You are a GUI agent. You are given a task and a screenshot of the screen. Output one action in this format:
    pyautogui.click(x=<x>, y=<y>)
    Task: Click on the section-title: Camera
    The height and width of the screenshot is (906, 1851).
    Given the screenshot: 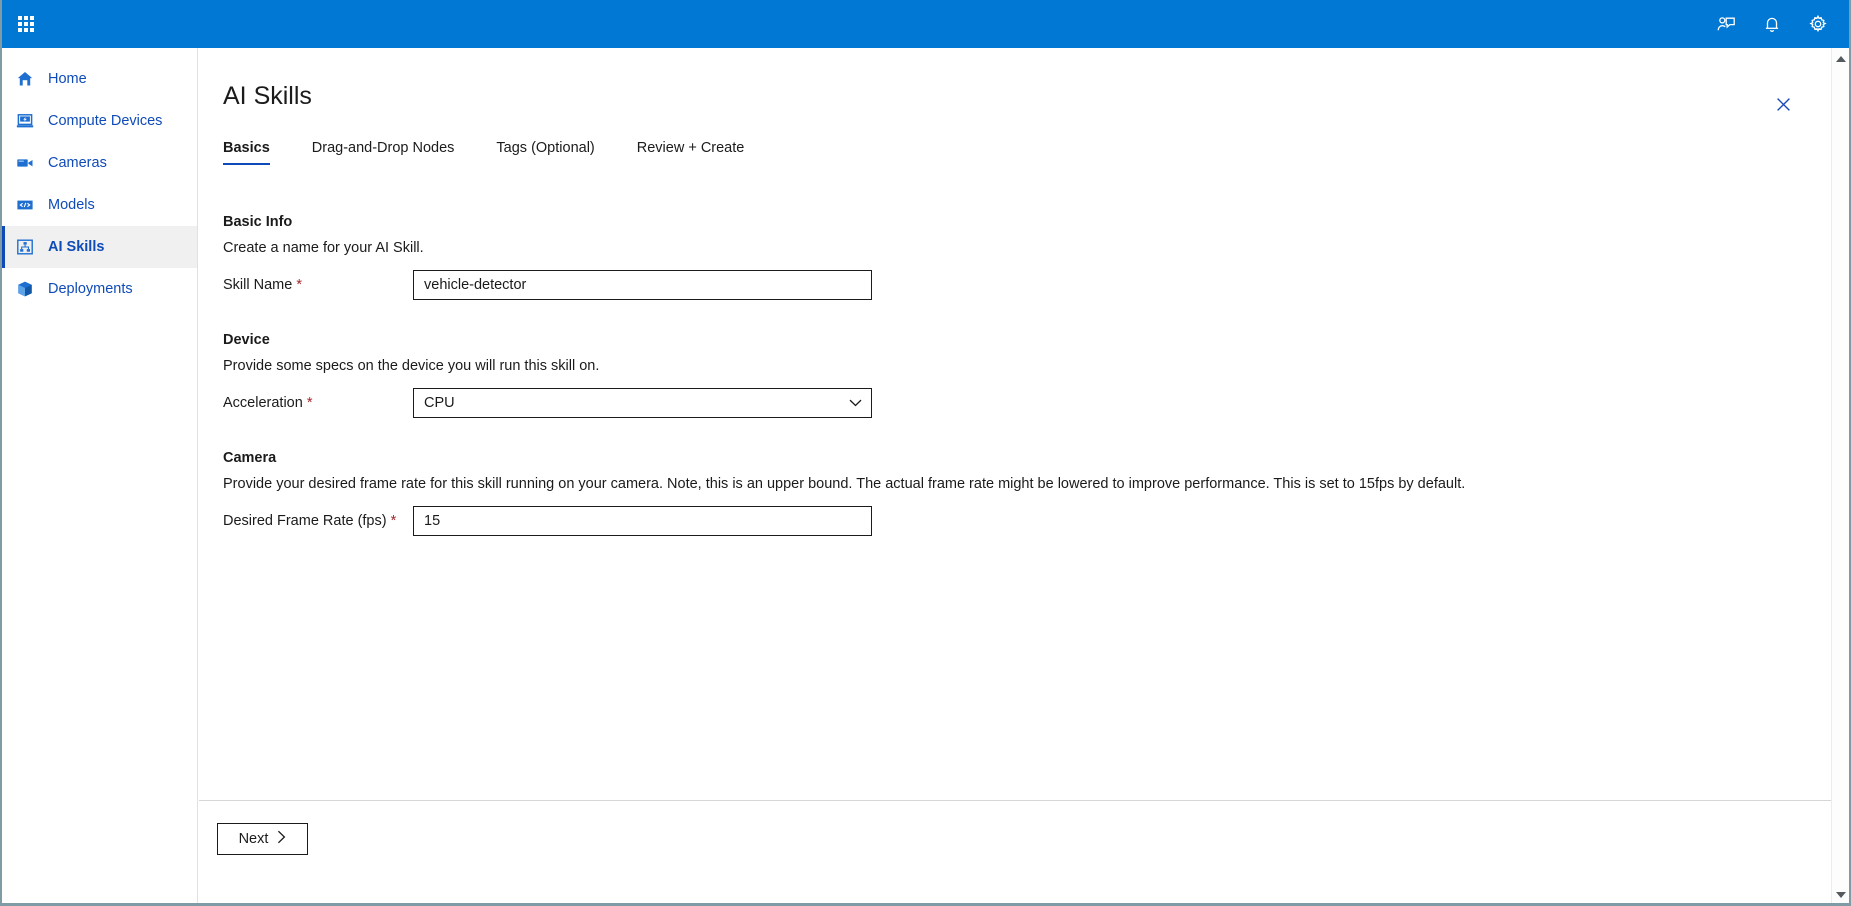 What is the action you would take?
    pyautogui.click(x=250, y=458)
    